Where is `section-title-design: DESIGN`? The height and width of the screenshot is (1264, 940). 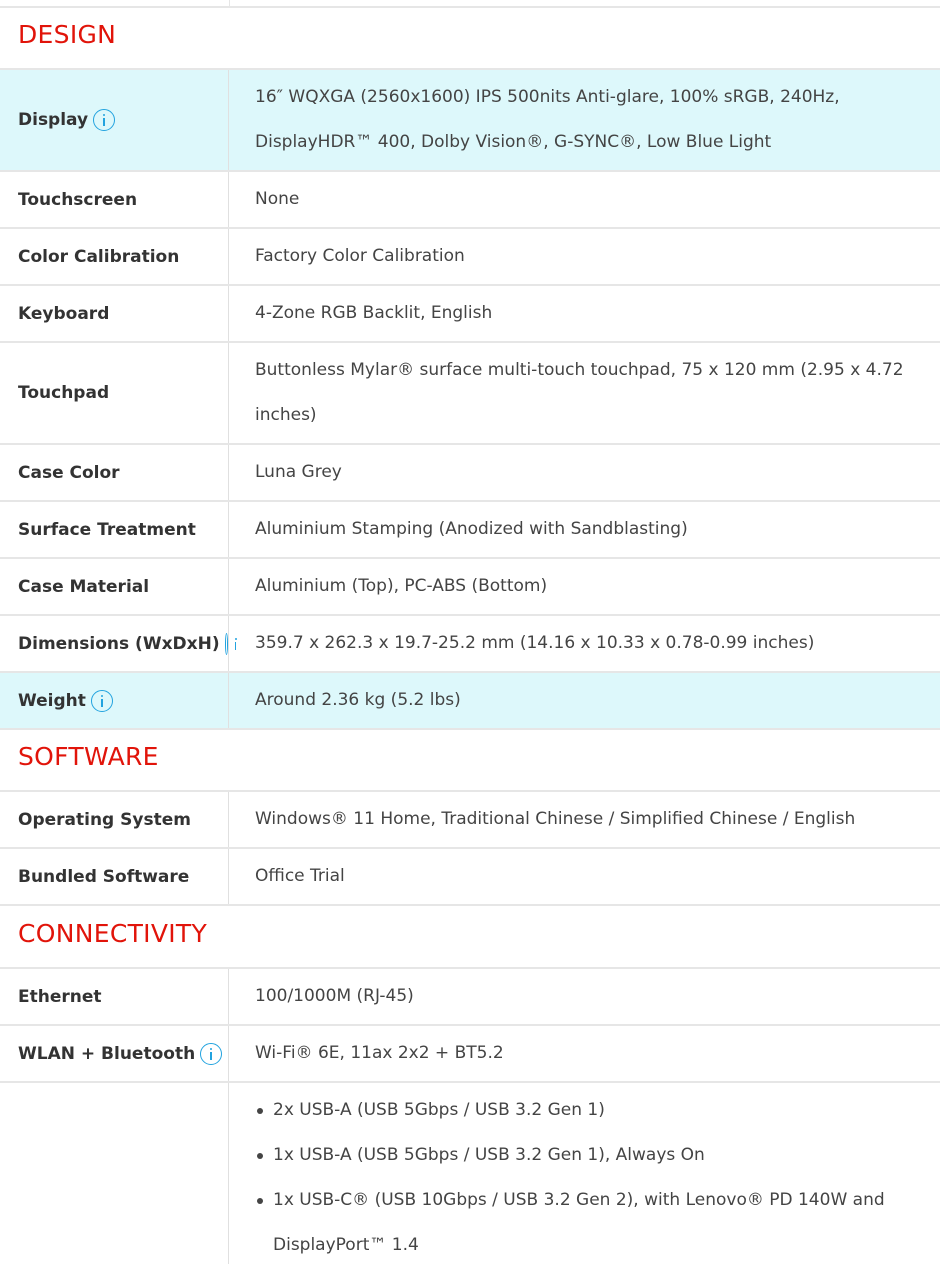
section-title-design: DESIGN is located at coordinates (67, 34).